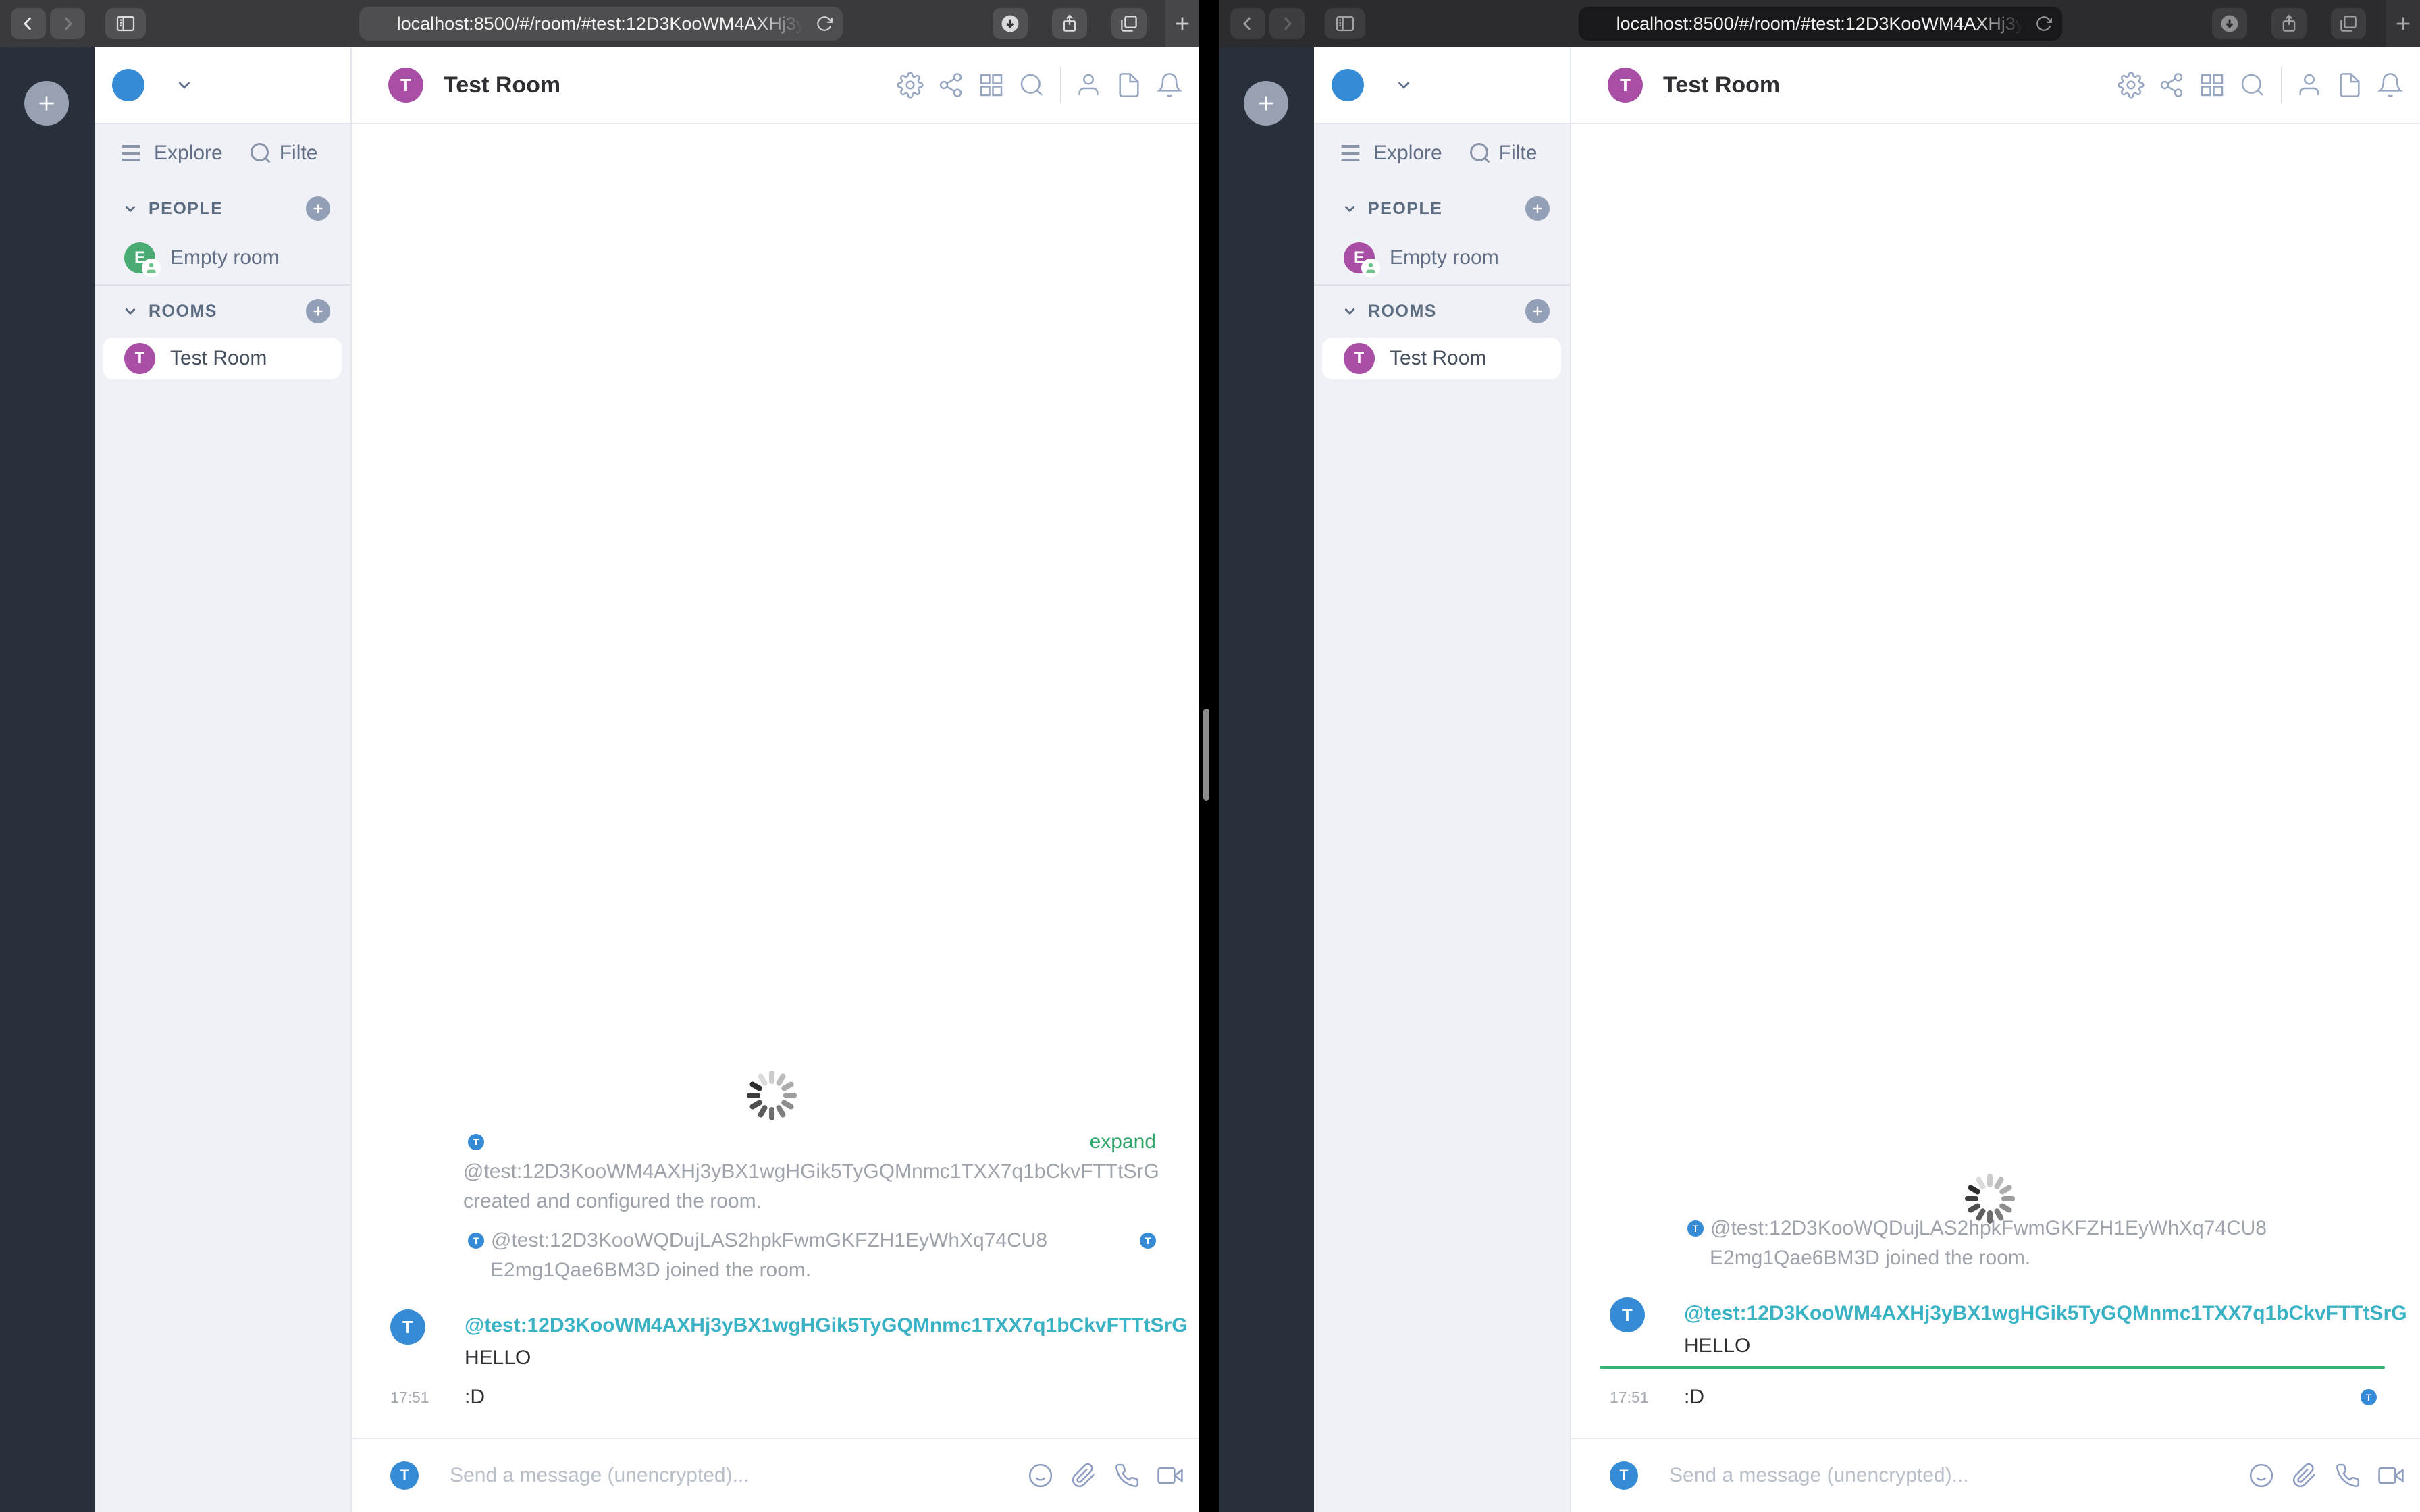 Image resolution: width=2420 pixels, height=1512 pixels. I want to click on chevron-right-icon, so click(1288, 23).